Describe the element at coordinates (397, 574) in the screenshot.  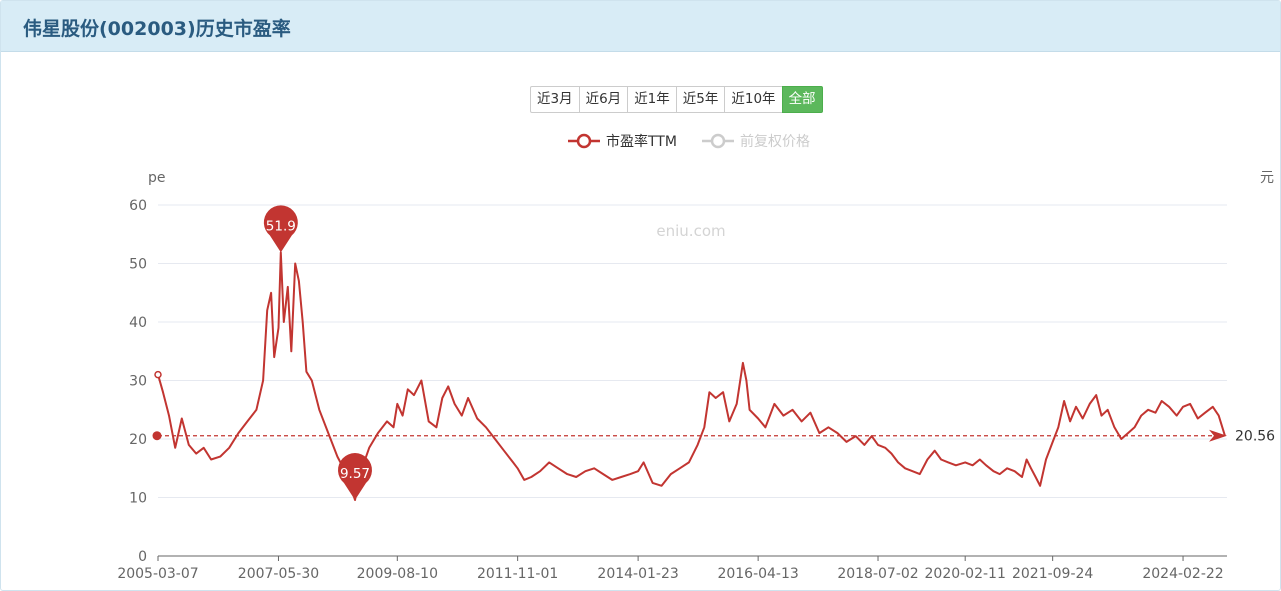
I see `x-tick-label: 2009-08-10` at that location.